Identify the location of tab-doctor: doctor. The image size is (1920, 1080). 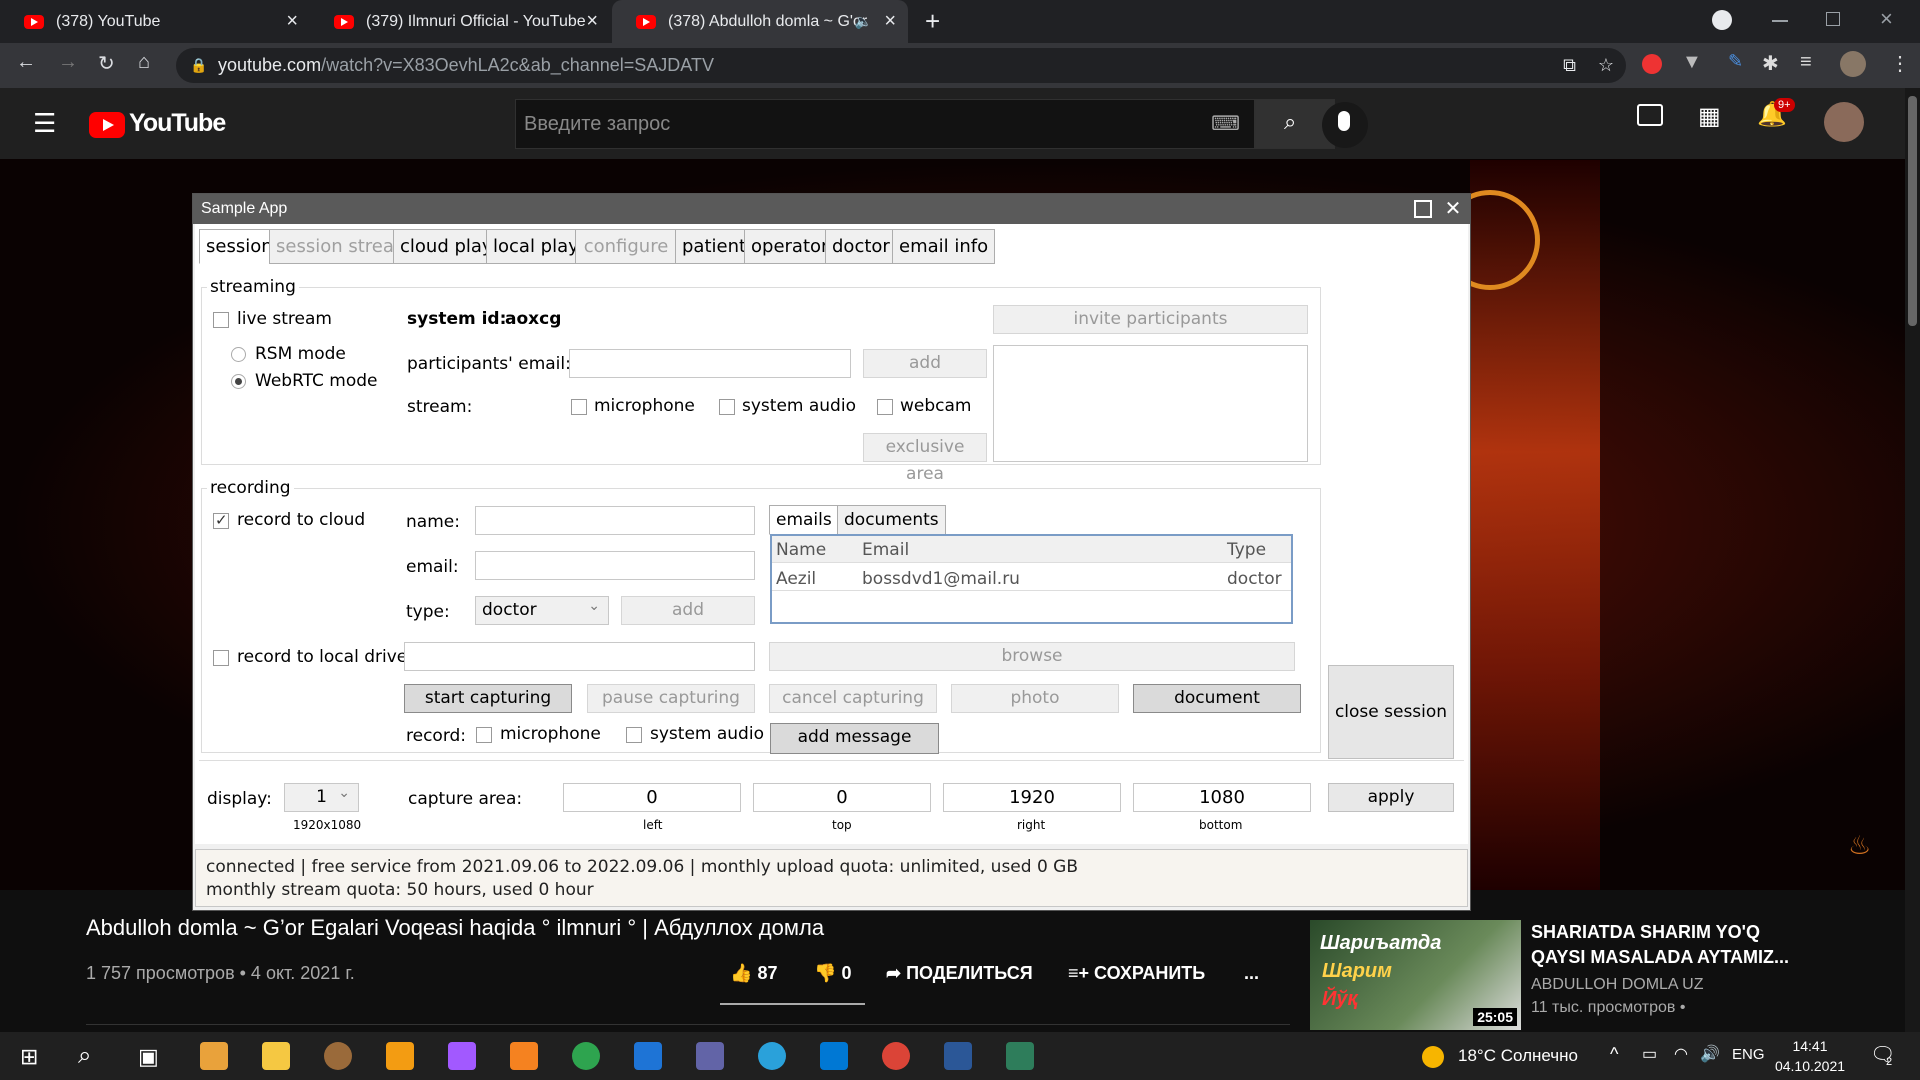
(861, 246).